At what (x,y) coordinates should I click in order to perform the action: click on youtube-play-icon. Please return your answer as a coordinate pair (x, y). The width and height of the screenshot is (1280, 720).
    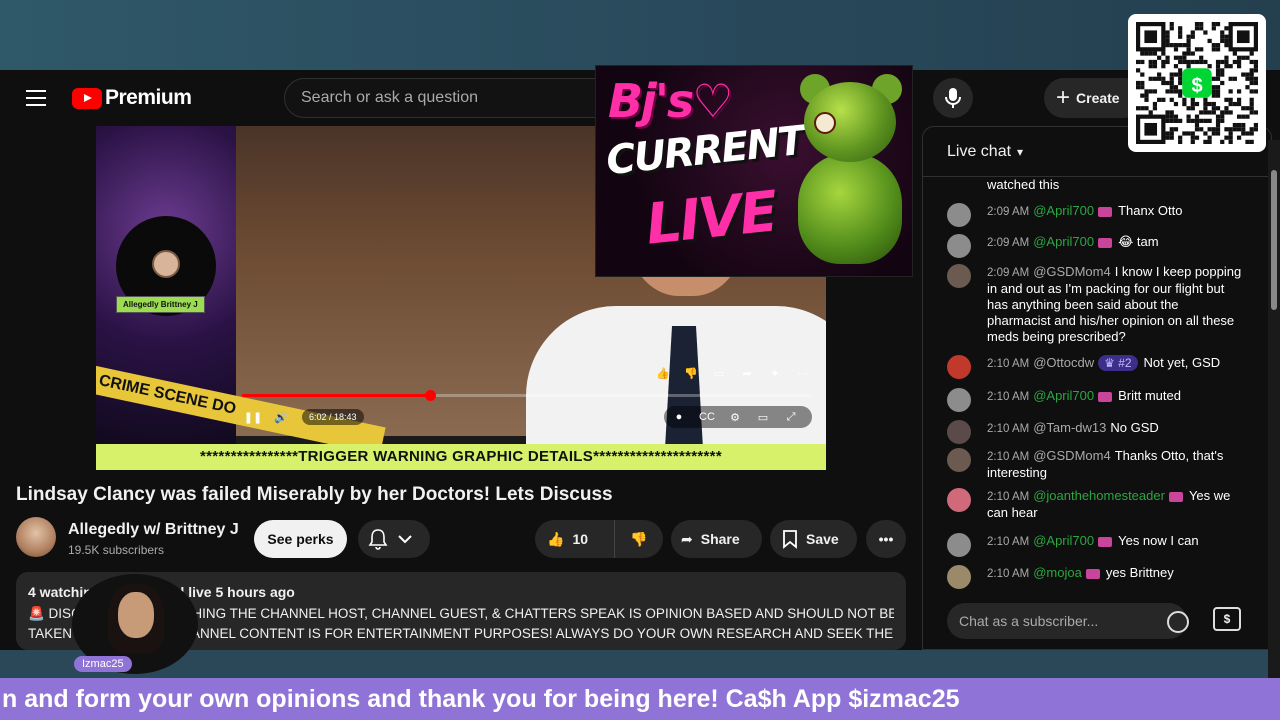
    Looking at the image, I should click on (87, 98).